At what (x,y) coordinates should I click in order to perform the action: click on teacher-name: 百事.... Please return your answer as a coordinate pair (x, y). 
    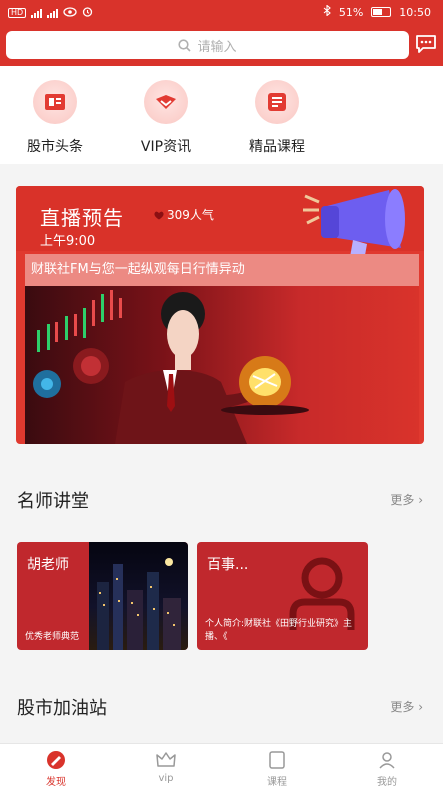
    Looking at the image, I should click on (228, 565).